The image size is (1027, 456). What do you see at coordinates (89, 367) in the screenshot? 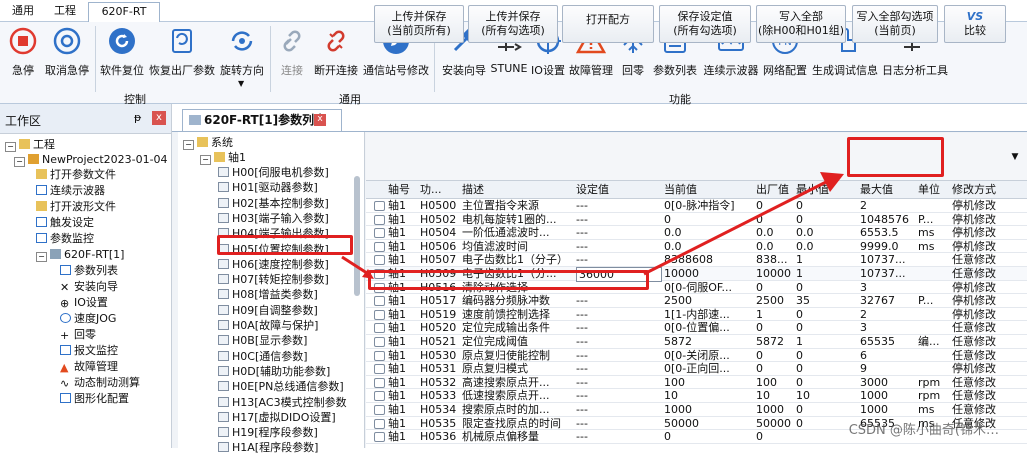
I see `tree-item-fault-management: ▲ 故障管理` at bounding box center [89, 367].